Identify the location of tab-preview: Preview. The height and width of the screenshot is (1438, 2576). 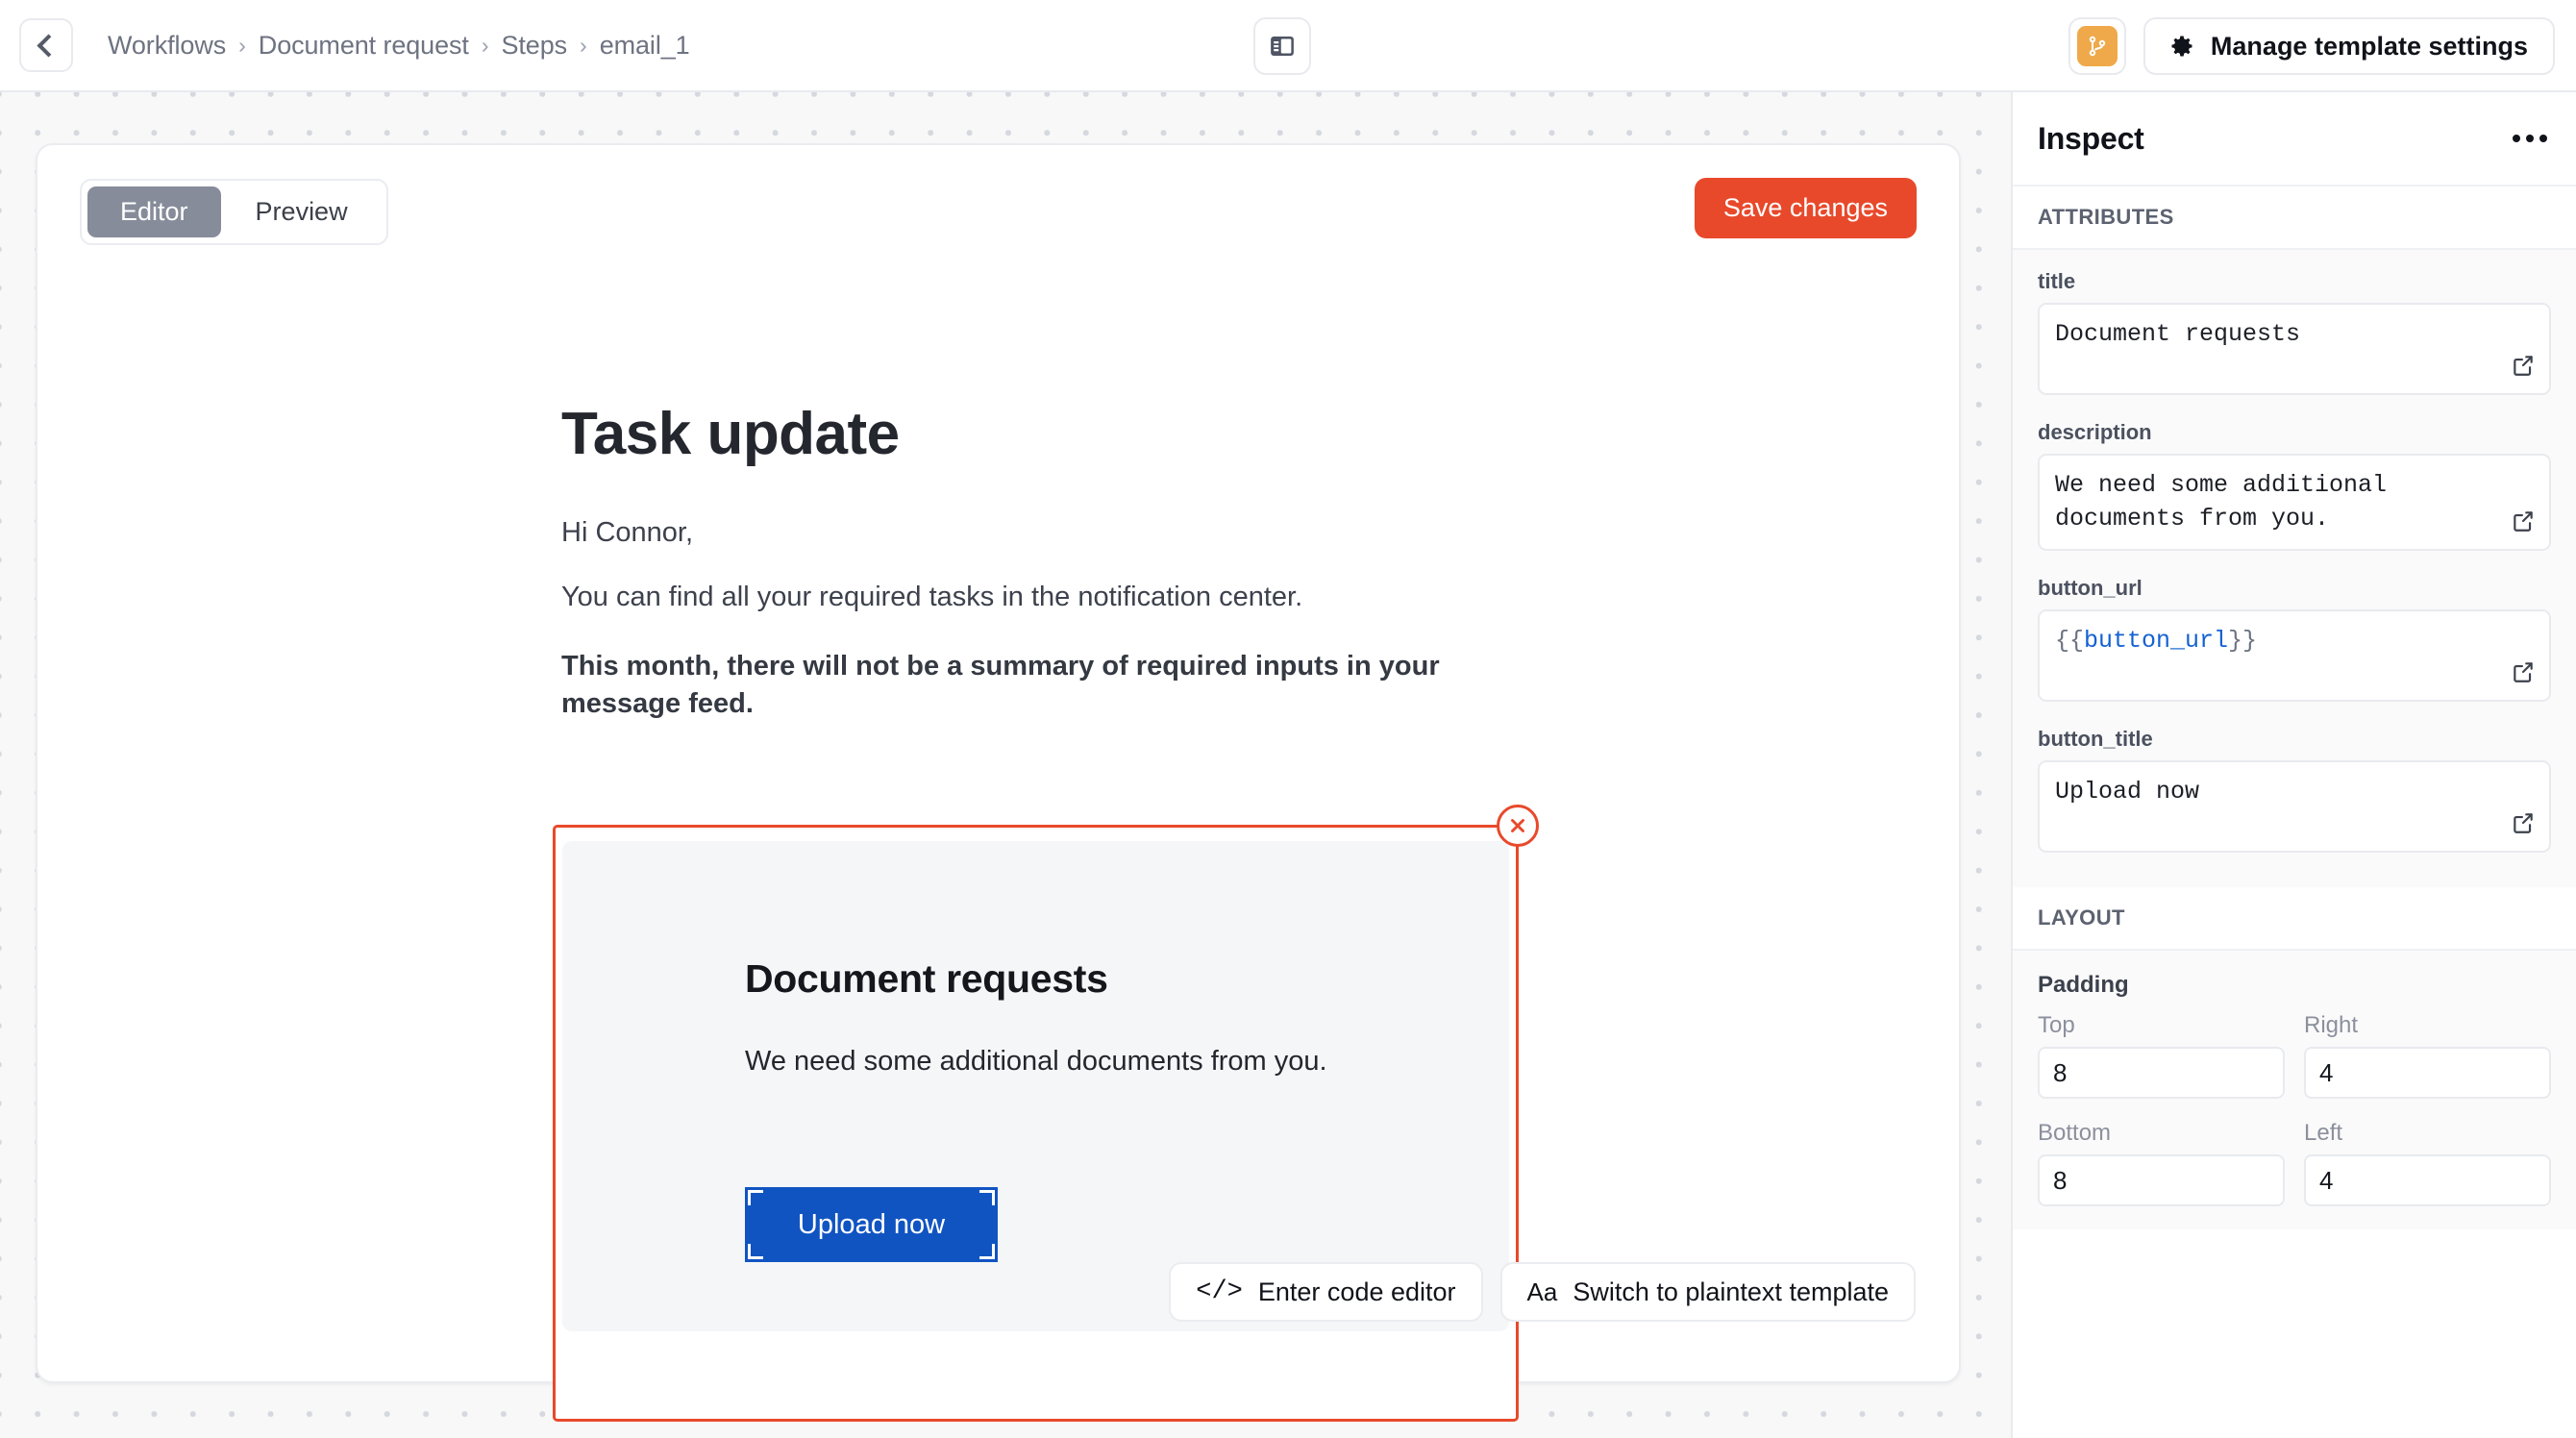
(302, 211).